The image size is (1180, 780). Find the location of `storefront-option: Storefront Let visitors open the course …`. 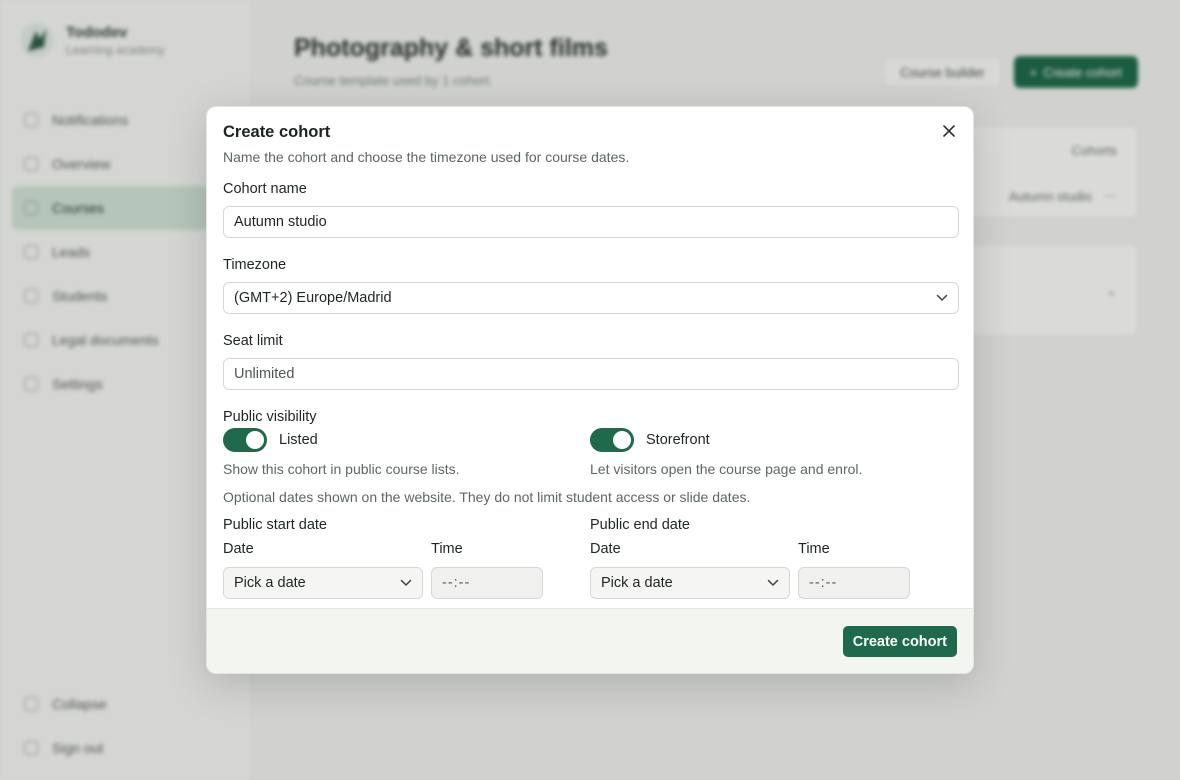

storefront-option: Storefront Let visitors open the course … is located at coordinates (773, 453).